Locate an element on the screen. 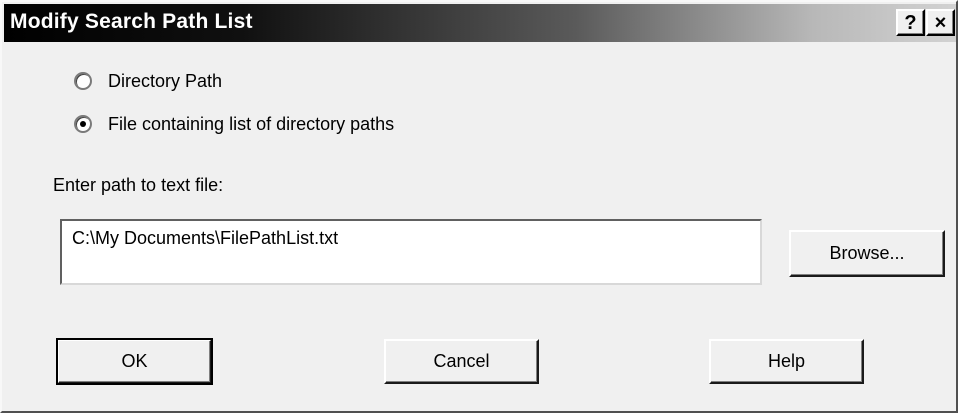  radio-file-list: File containing list of directory paths is located at coordinates (234, 124).